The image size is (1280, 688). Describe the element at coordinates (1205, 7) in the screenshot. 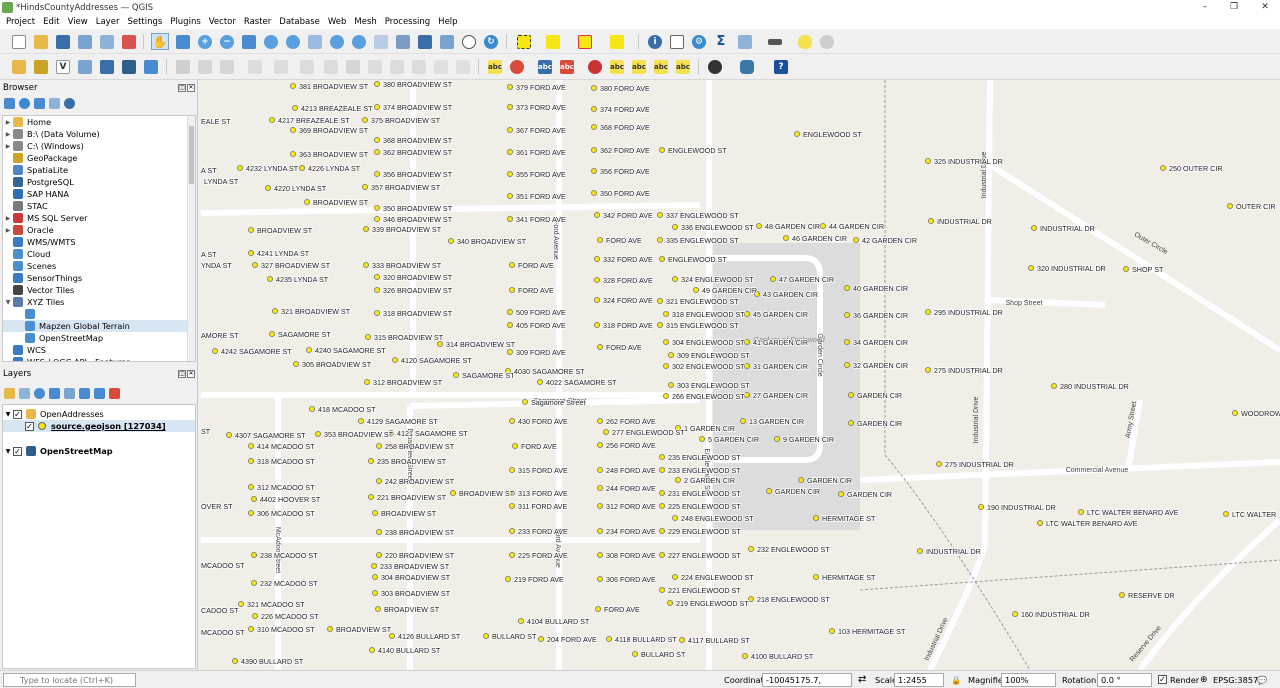

I see `minimize-button: –` at that location.